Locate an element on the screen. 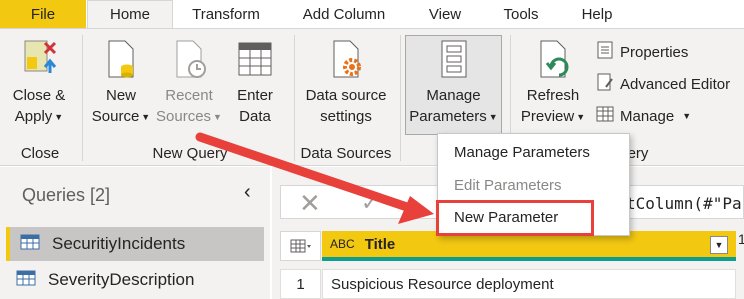 The height and width of the screenshot is (299, 744). close-apply-label-2: Apply is located at coordinates (33, 116).